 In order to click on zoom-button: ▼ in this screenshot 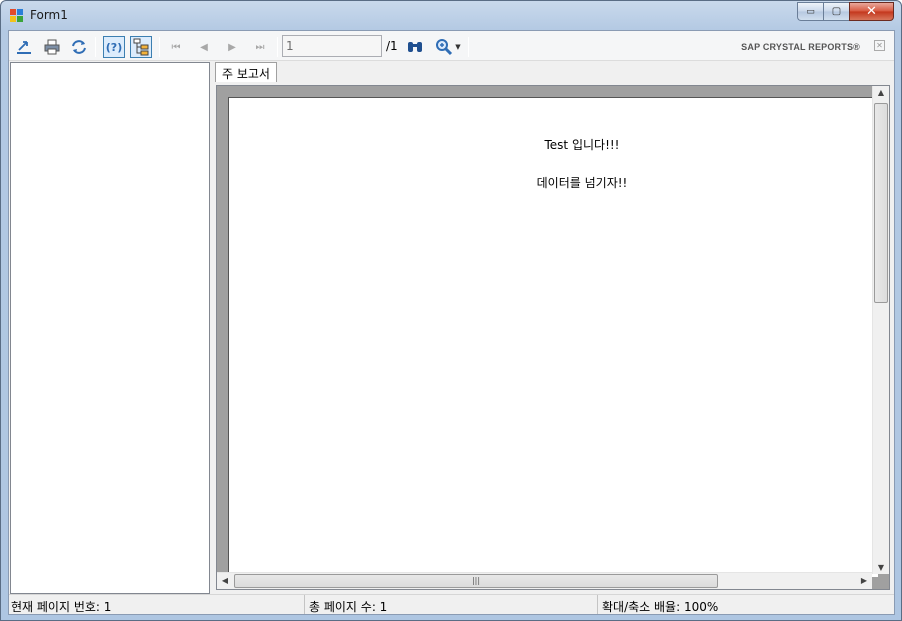, I will do `click(448, 47)`.